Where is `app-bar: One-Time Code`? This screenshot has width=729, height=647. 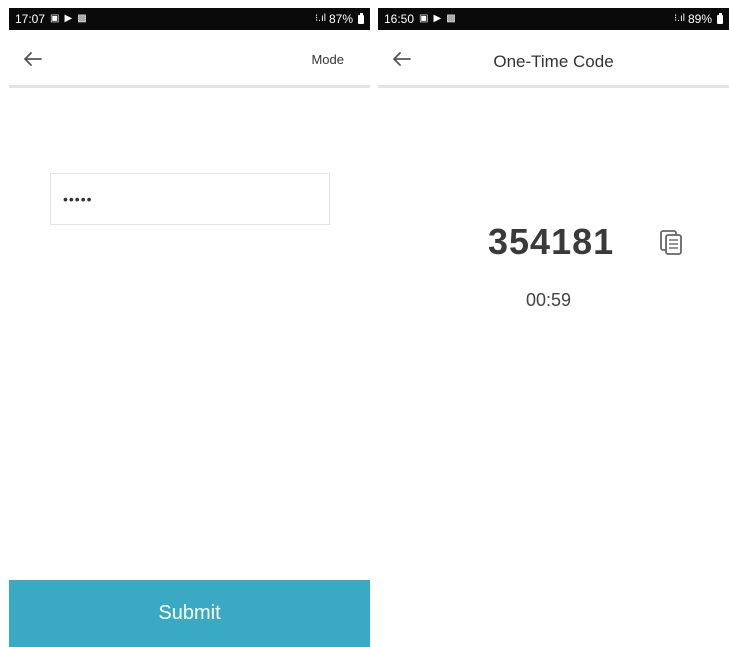 app-bar: One-Time Code is located at coordinates (553, 59).